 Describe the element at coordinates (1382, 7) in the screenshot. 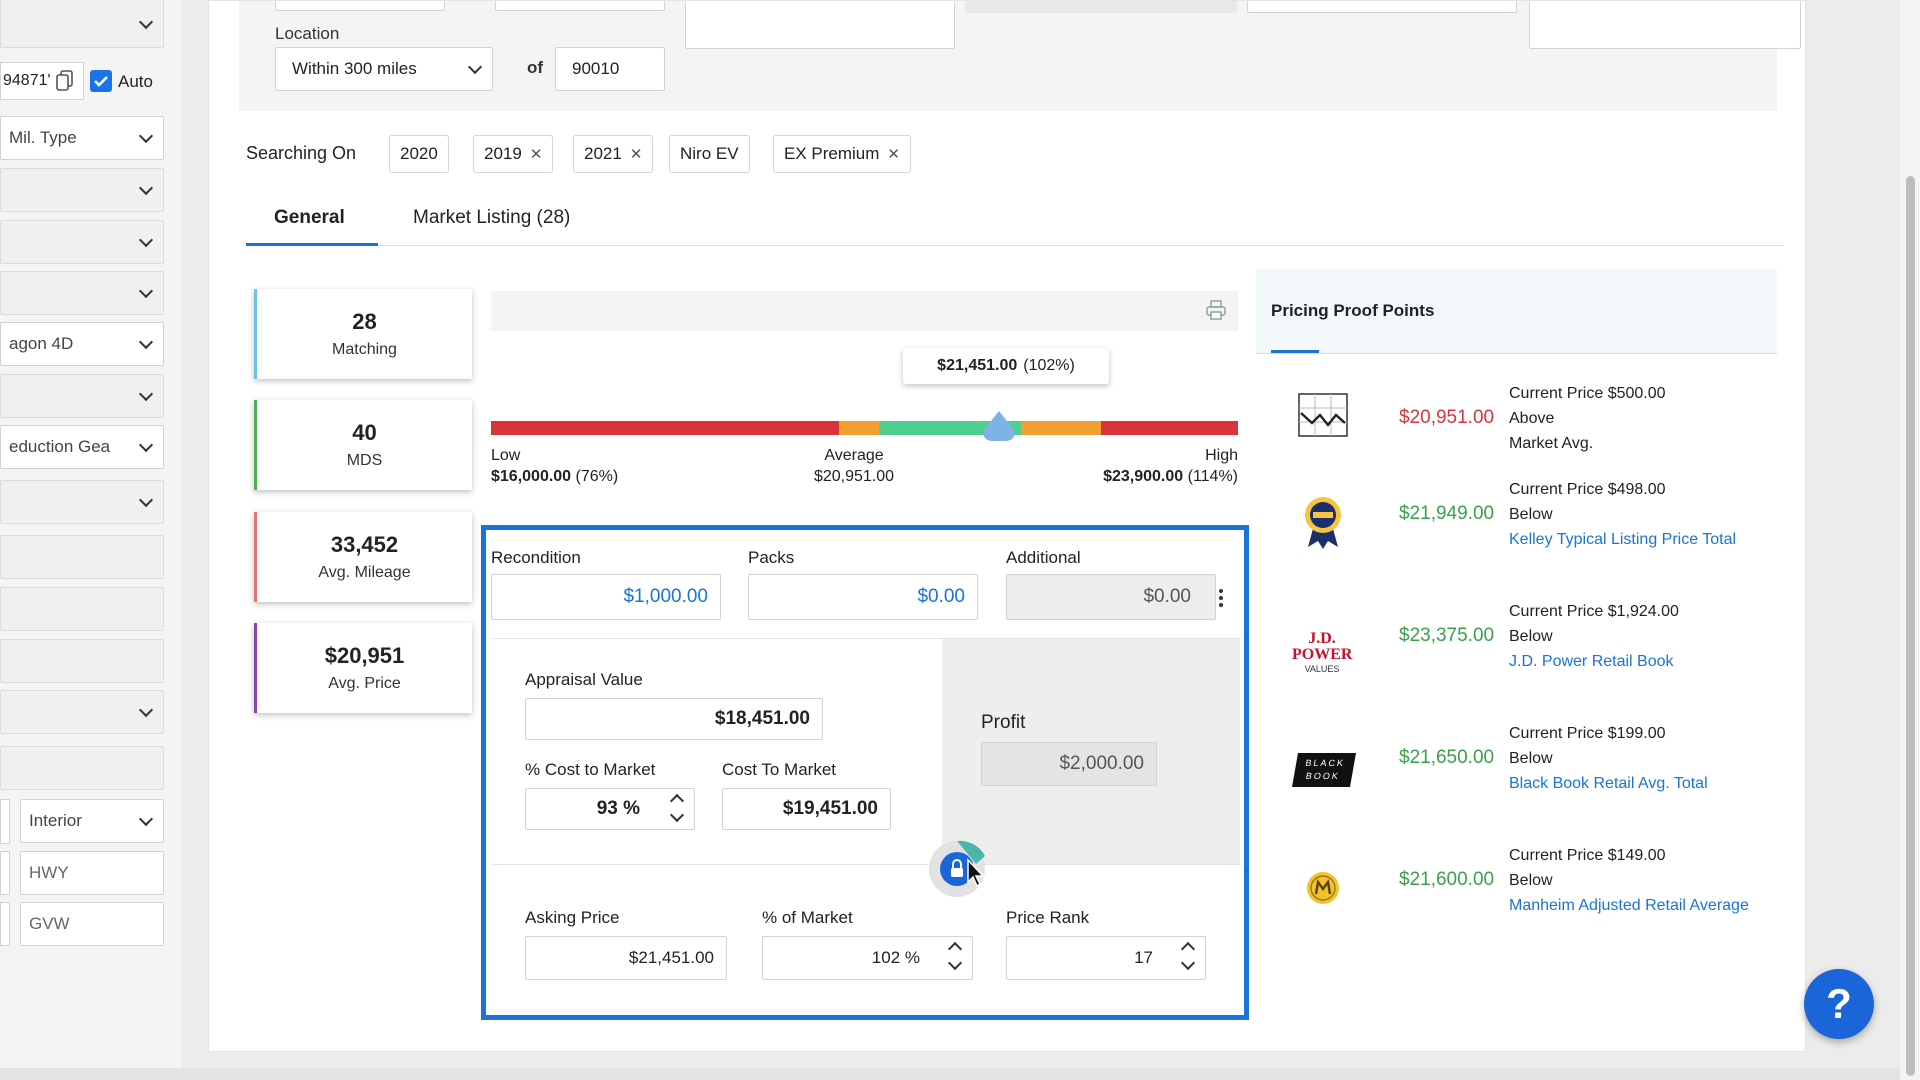

I see `filter-input-c` at that location.